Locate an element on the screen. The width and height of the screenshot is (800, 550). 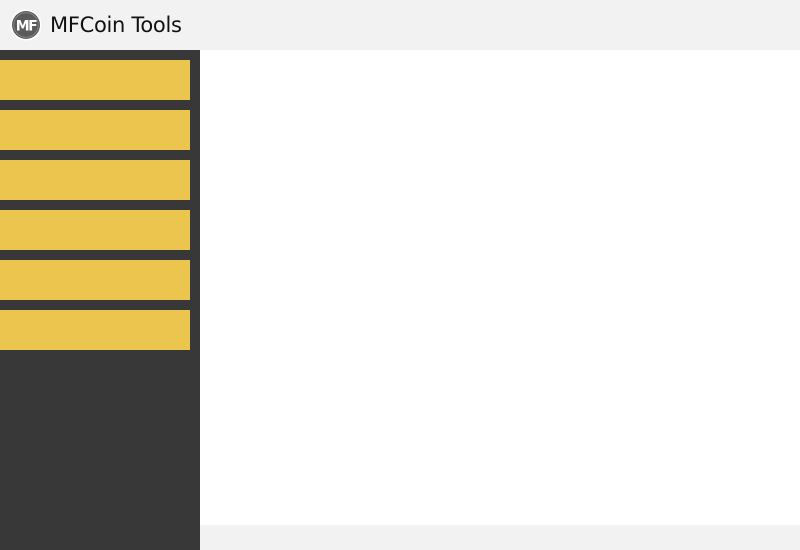
svg-text: MF is located at coordinates (26, 27).